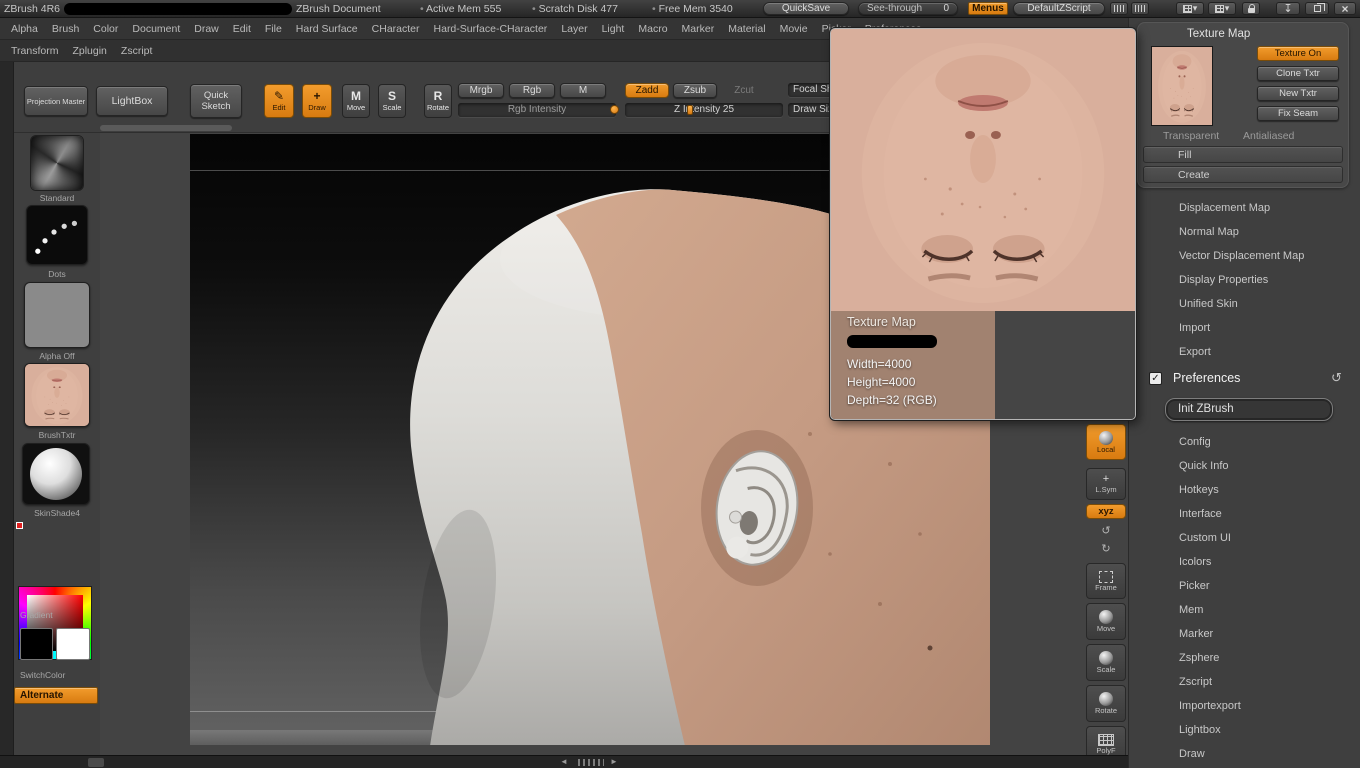  Describe the element at coordinates (206, 29) in the screenshot. I see `menu-draw: Draw` at that location.